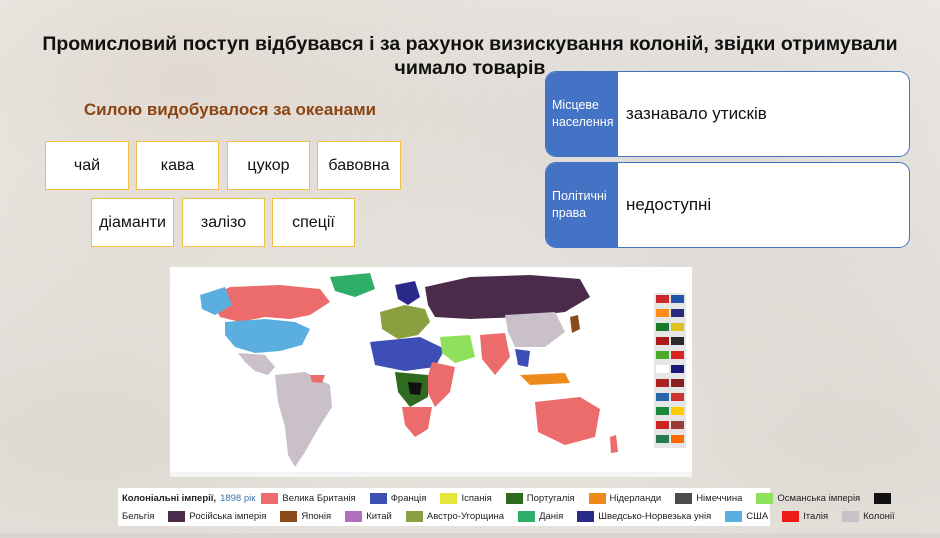 The width and height of the screenshot is (940, 538). I want to click on legend-item: Велика Британія, so click(310, 498).